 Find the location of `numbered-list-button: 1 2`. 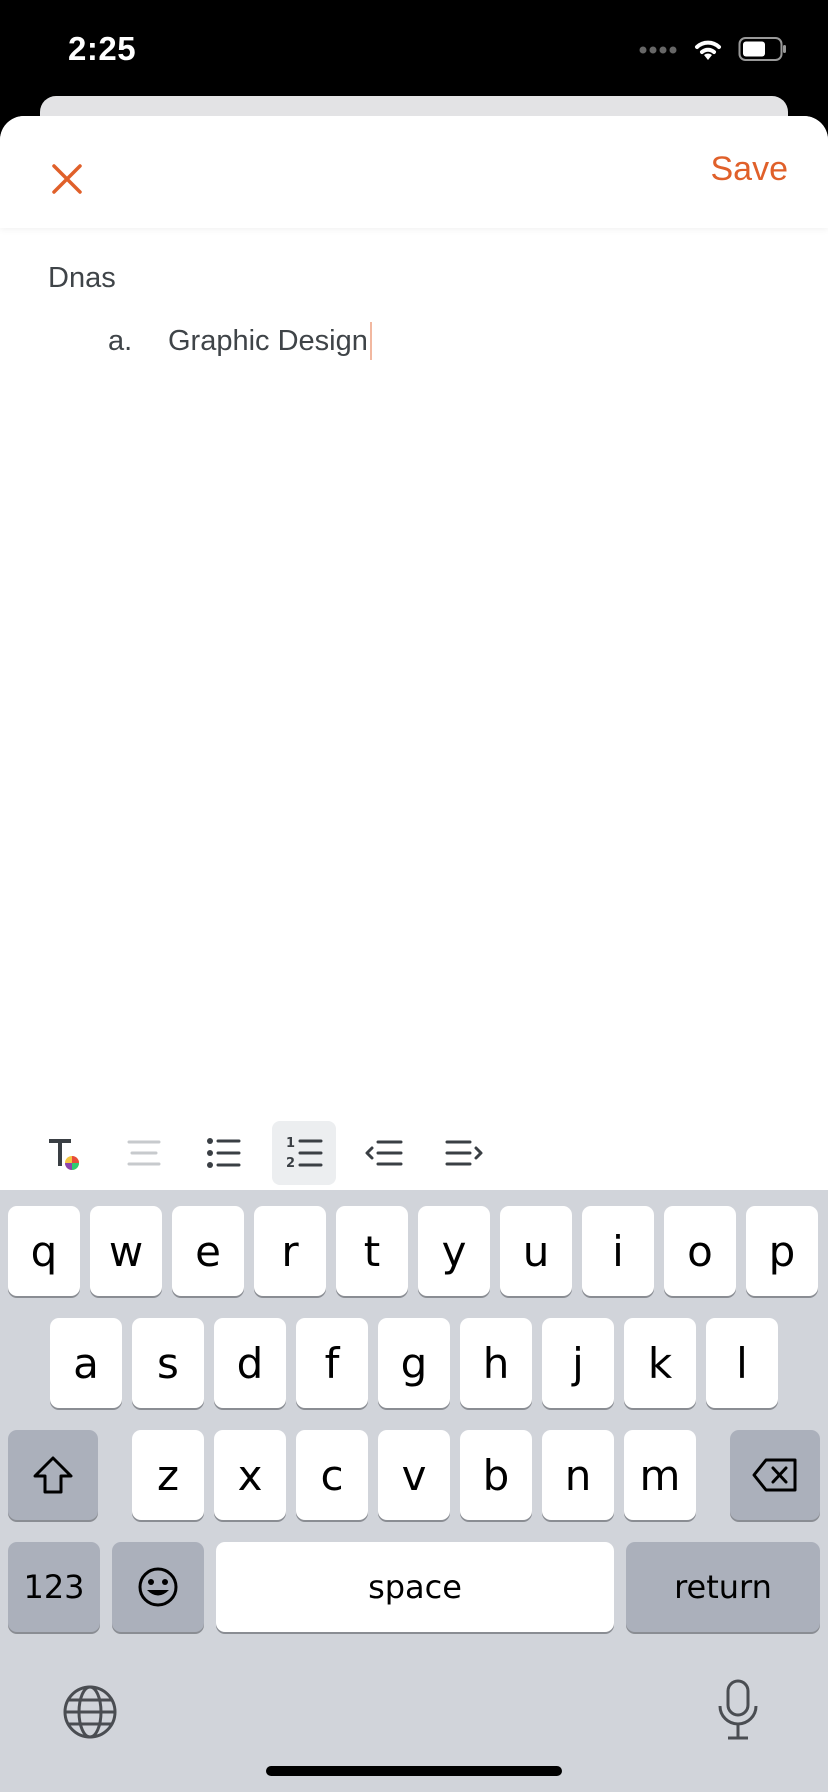

numbered-list-button: 1 2 is located at coordinates (304, 1153).